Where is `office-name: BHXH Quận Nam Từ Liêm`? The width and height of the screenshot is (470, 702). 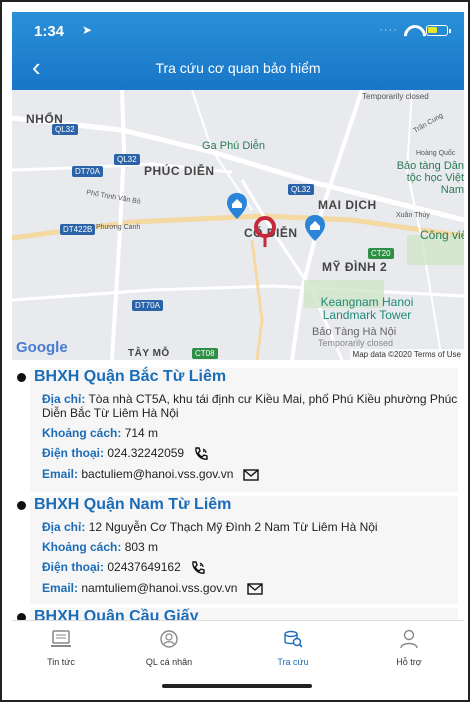 office-name: BHXH Quận Nam Từ Liêm is located at coordinates (237, 505).